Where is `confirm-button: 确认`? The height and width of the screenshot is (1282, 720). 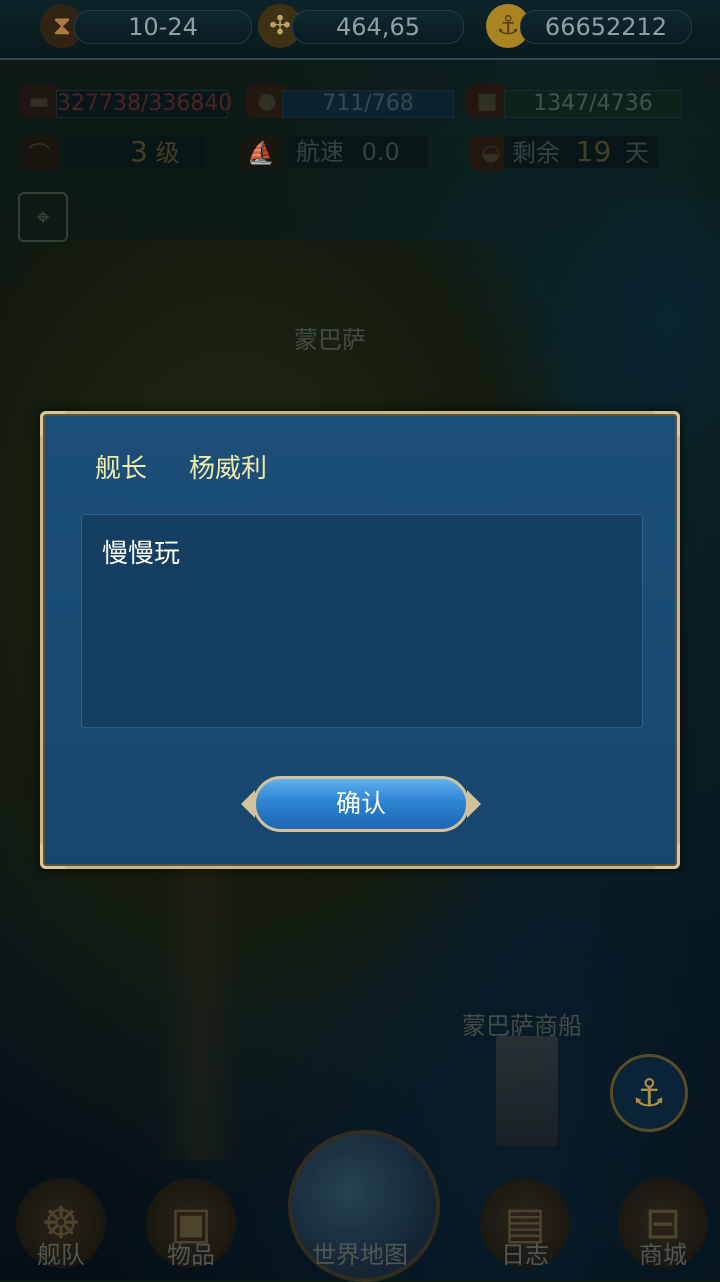 confirm-button: 确认 is located at coordinates (361, 804).